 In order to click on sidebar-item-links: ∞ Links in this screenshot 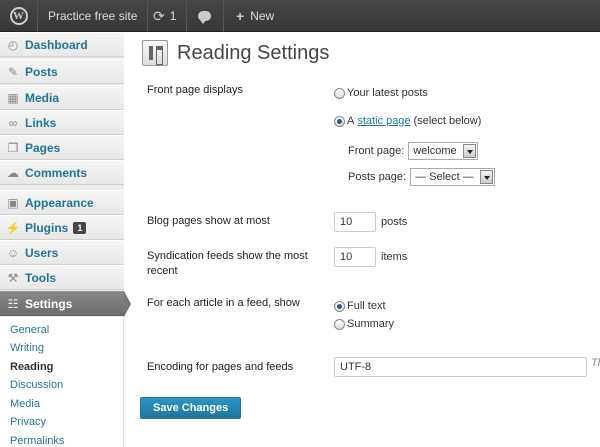, I will do `click(62, 122)`.